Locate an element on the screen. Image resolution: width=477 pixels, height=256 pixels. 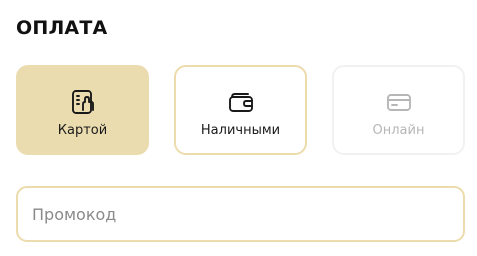
payment-option-card: Картой is located at coordinates (82, 110).